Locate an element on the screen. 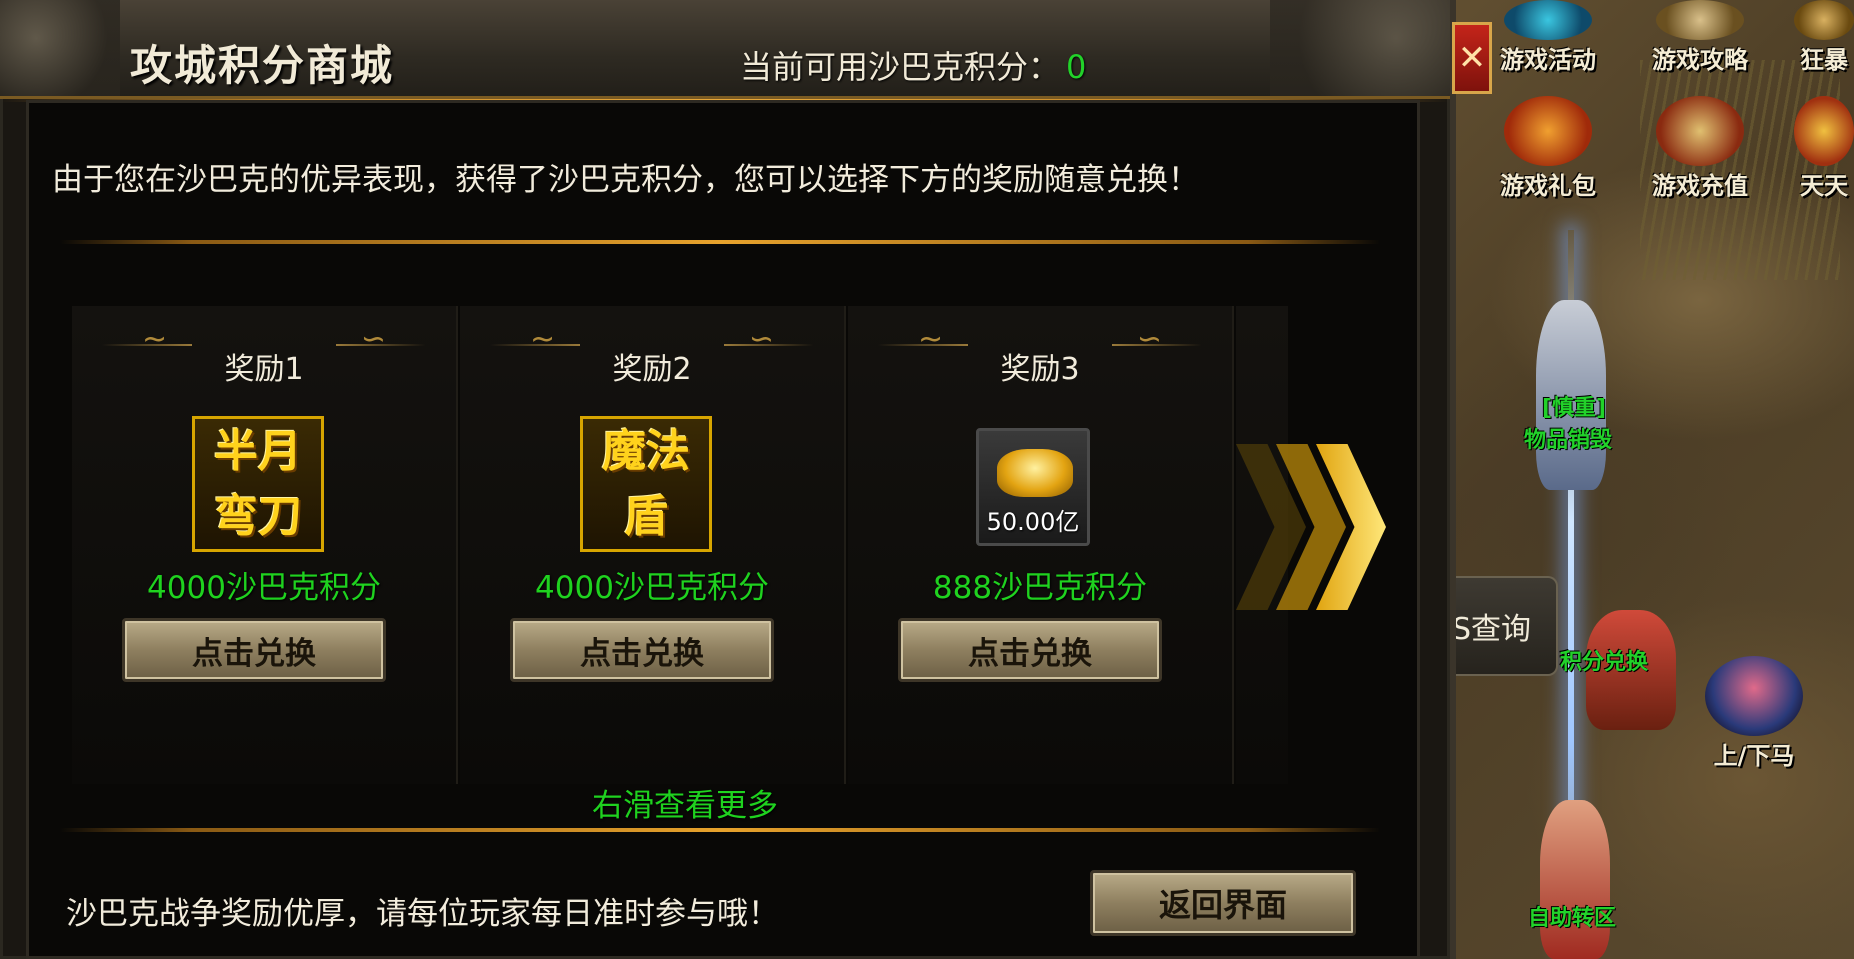 This screenshot has width=1854, height=959. game-recharge-button: 游戏充值 is located at coordinates (1700, 148).